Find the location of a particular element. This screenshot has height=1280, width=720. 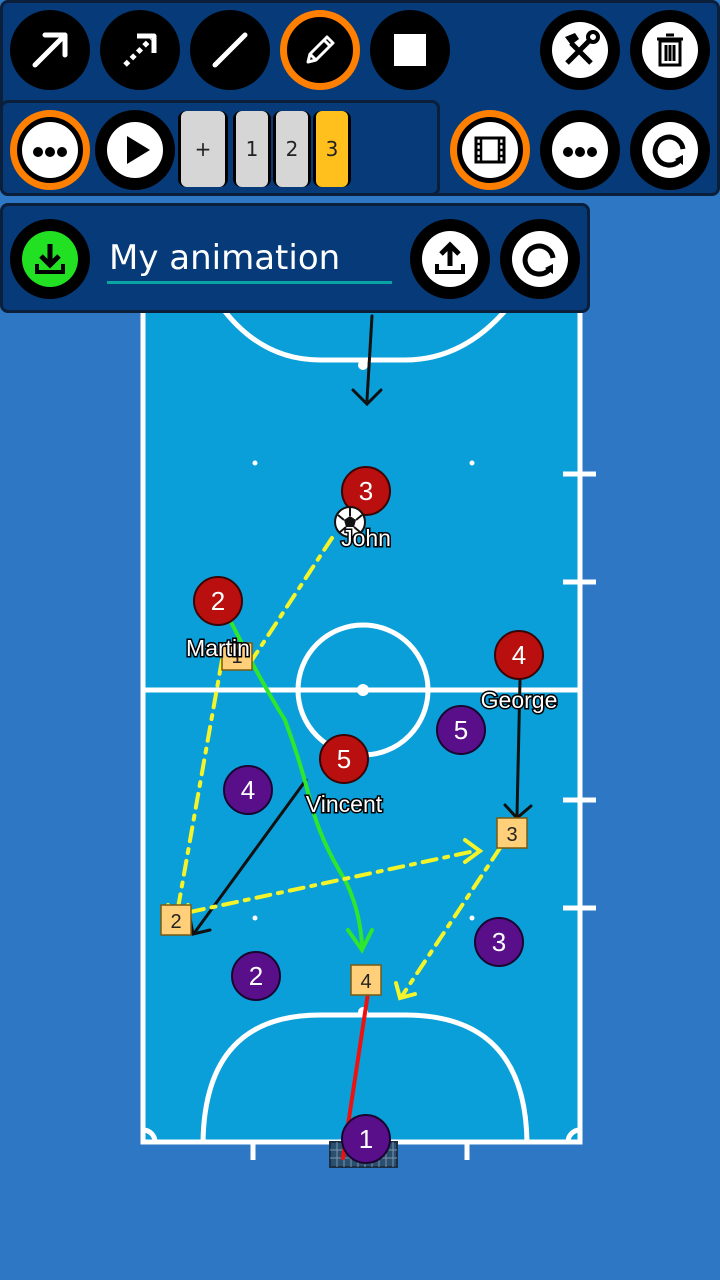

add-frame-label: + is located at coordinates (203, 149).